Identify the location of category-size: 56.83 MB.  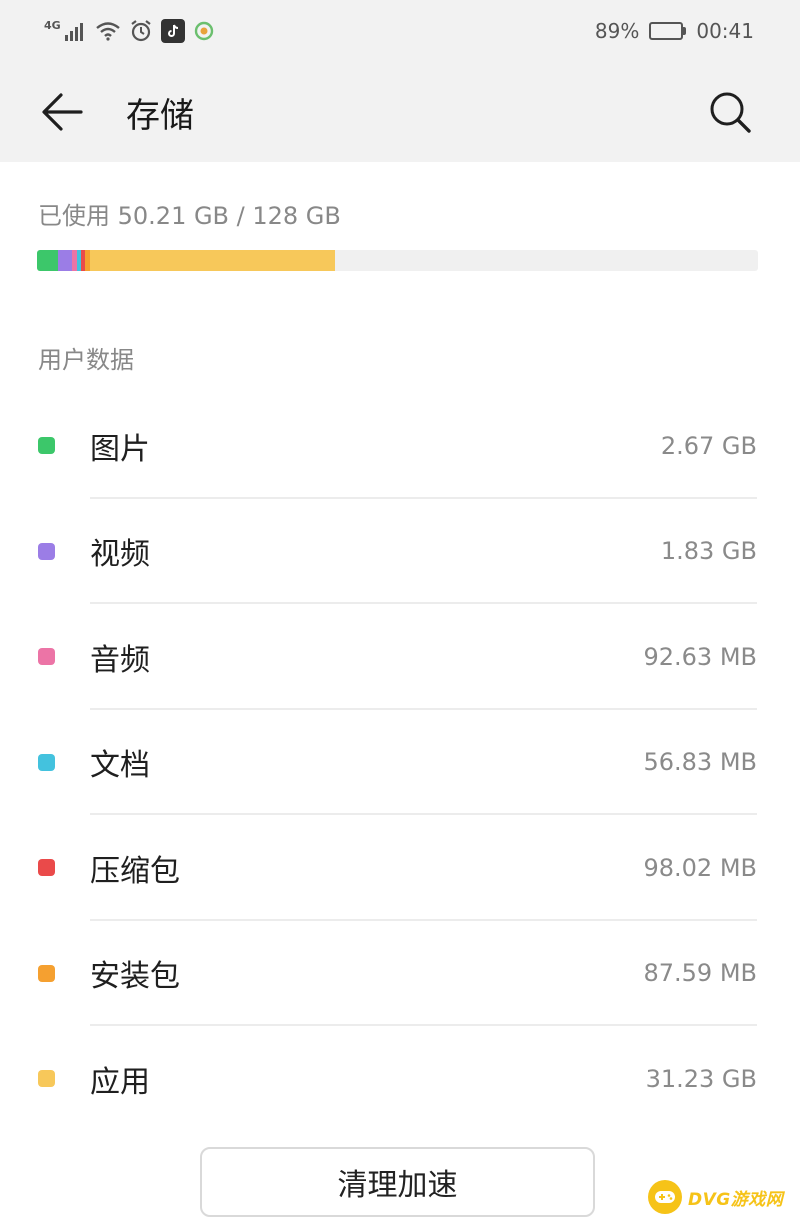
(700, 762).